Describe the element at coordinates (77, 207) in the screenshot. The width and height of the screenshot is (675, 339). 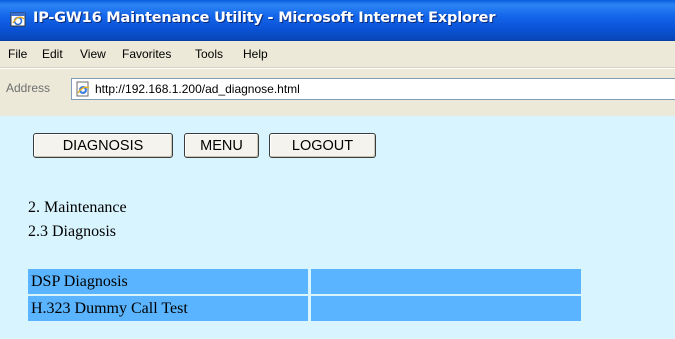
I see `section-heading: 2. Maintenance` at that location.